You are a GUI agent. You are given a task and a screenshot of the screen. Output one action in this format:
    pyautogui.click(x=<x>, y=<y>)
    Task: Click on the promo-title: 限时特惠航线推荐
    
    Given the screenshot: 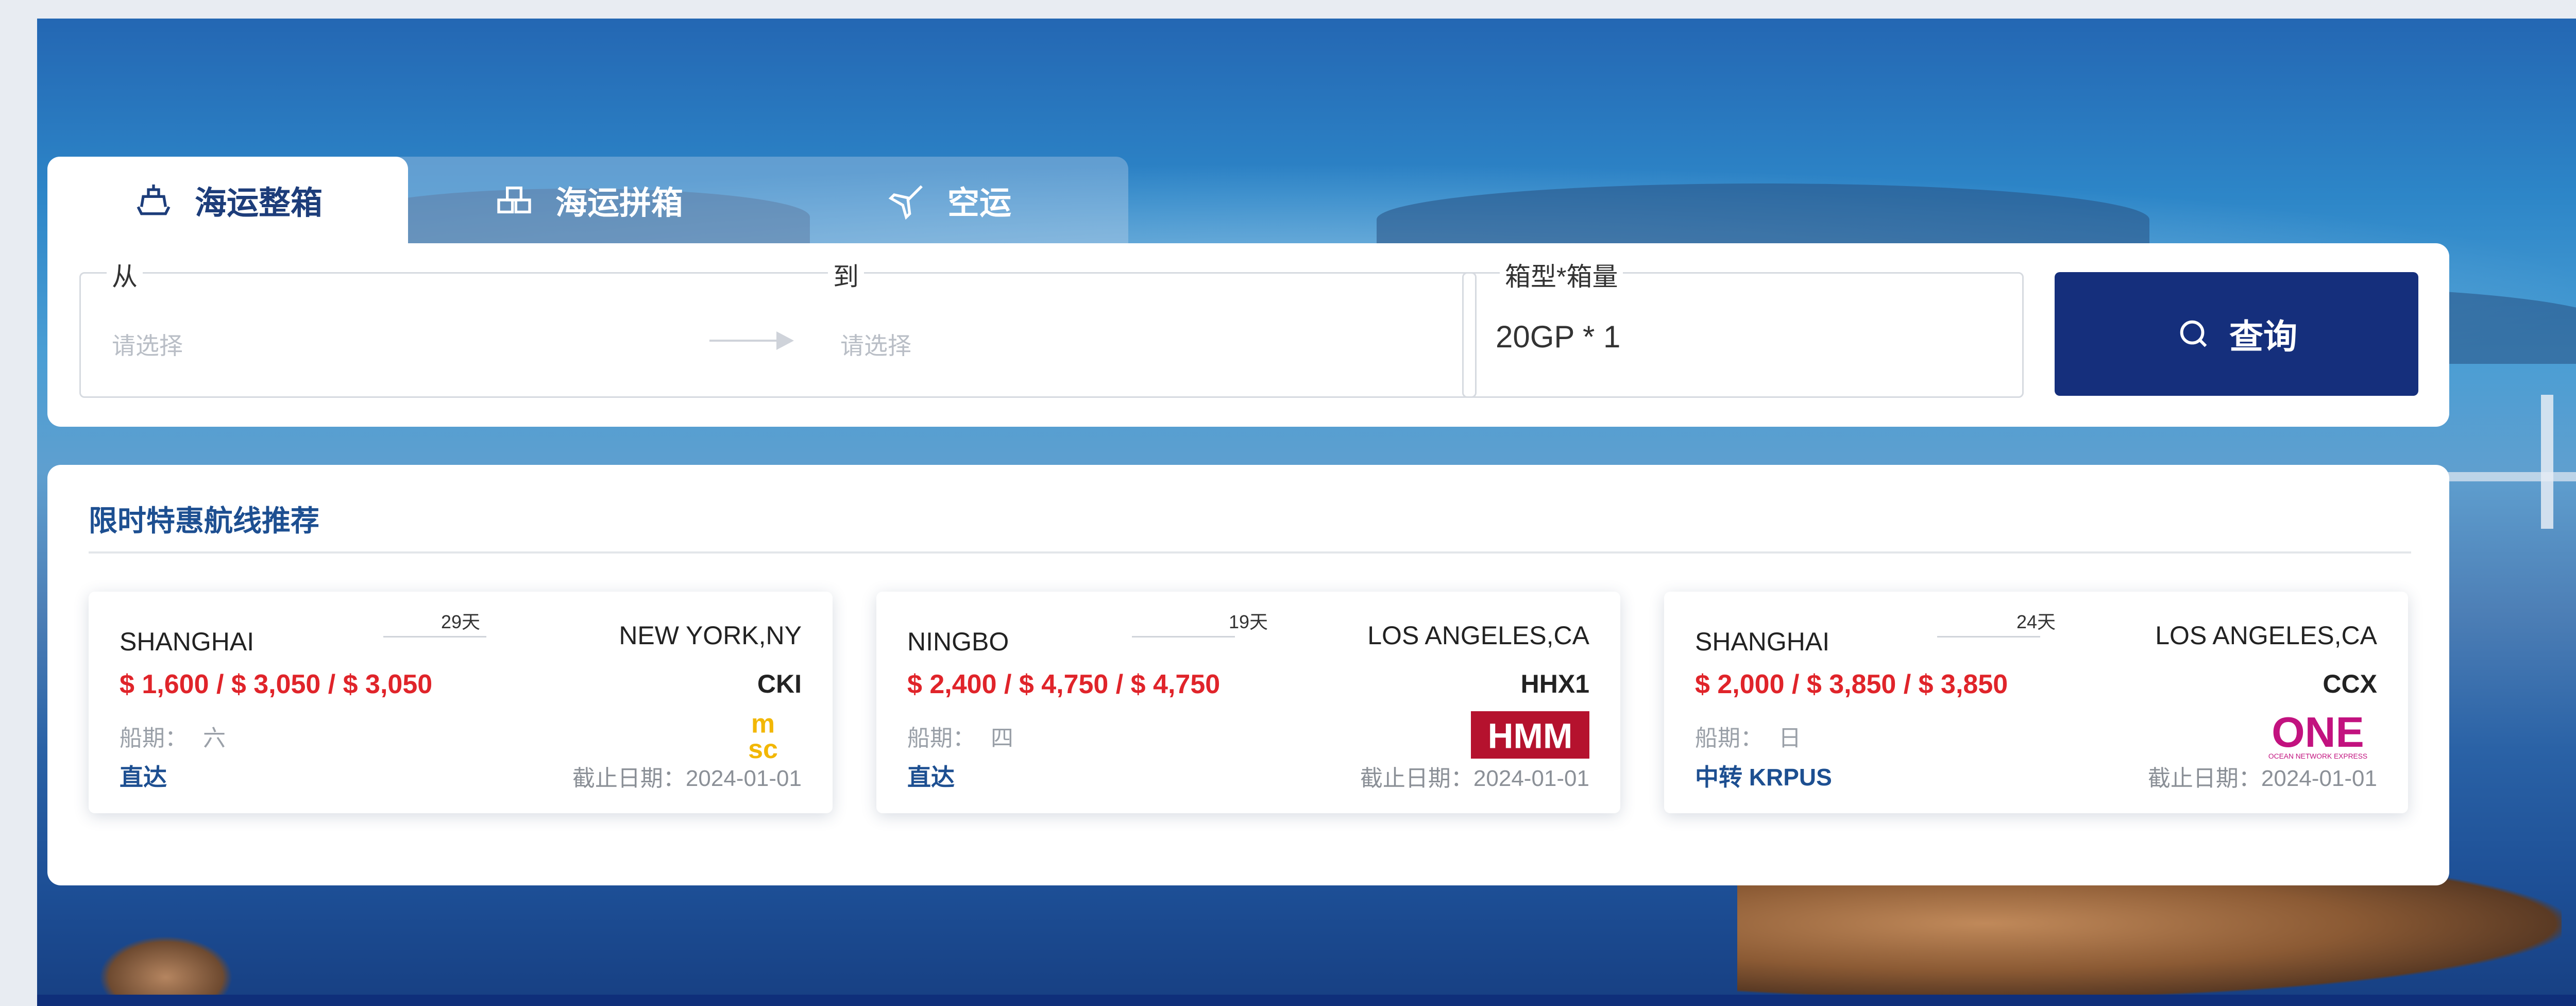 What is the action you would take?
    pyautogui.click(x=204, y=521)
    